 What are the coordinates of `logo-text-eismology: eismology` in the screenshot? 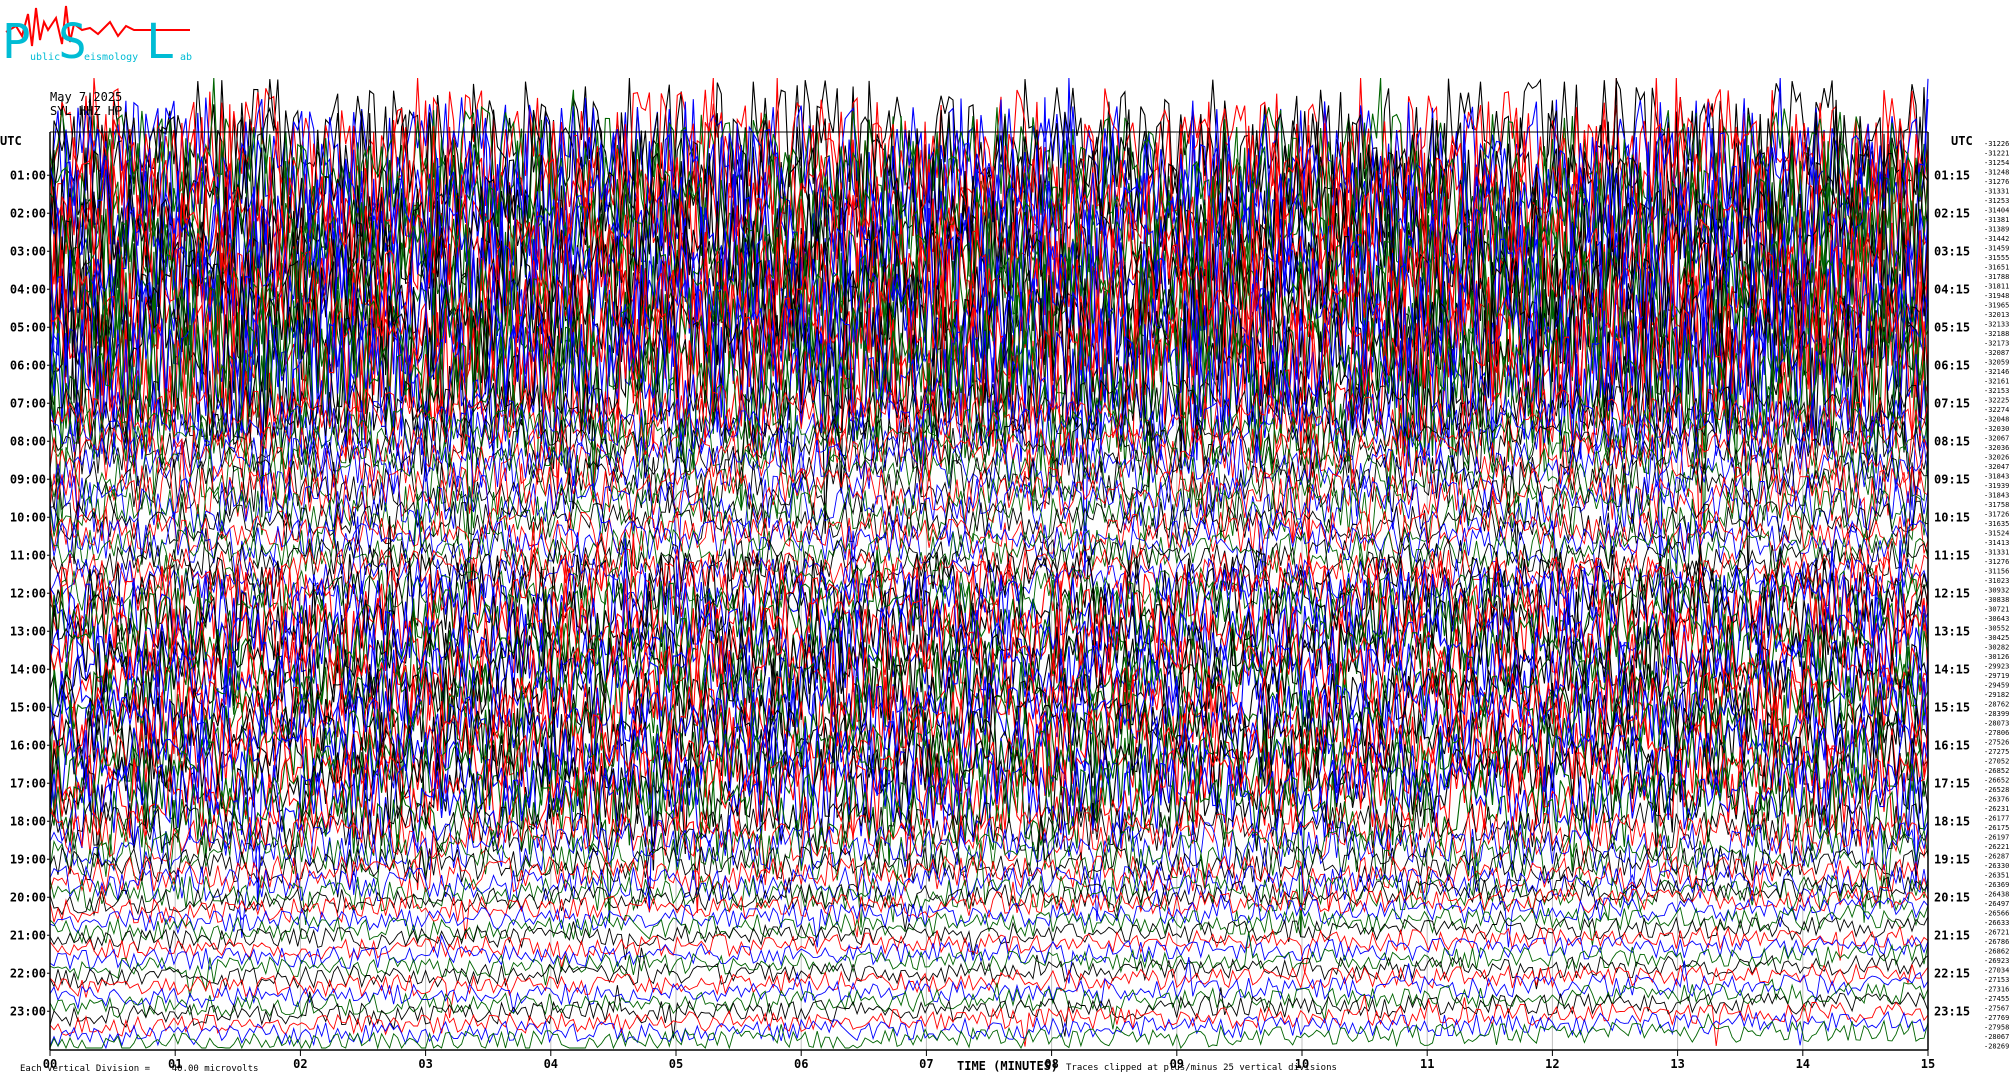 It's located at (111, 57).